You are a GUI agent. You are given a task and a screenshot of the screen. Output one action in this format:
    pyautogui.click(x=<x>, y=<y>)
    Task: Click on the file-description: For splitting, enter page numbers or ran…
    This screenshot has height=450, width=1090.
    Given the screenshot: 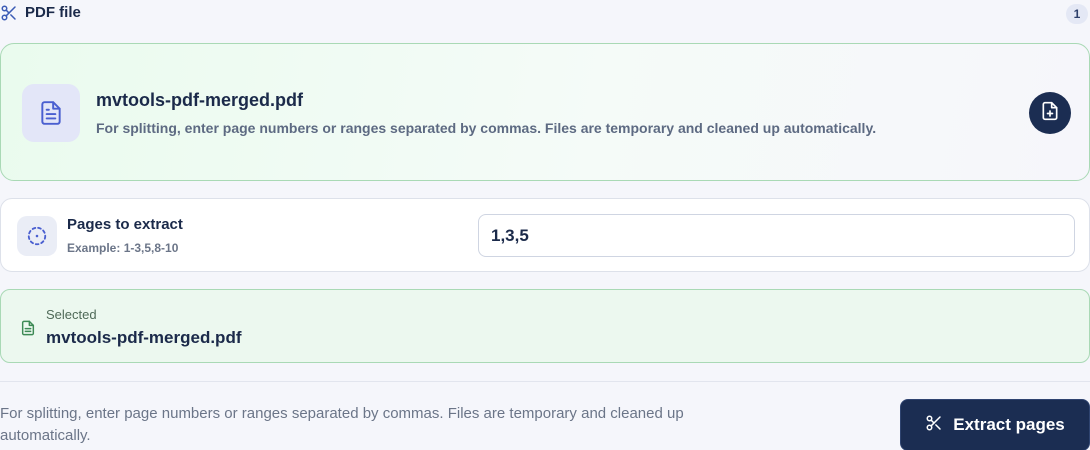 What is the action you would take?
    pyautogui.click(x=486, y=128)
    